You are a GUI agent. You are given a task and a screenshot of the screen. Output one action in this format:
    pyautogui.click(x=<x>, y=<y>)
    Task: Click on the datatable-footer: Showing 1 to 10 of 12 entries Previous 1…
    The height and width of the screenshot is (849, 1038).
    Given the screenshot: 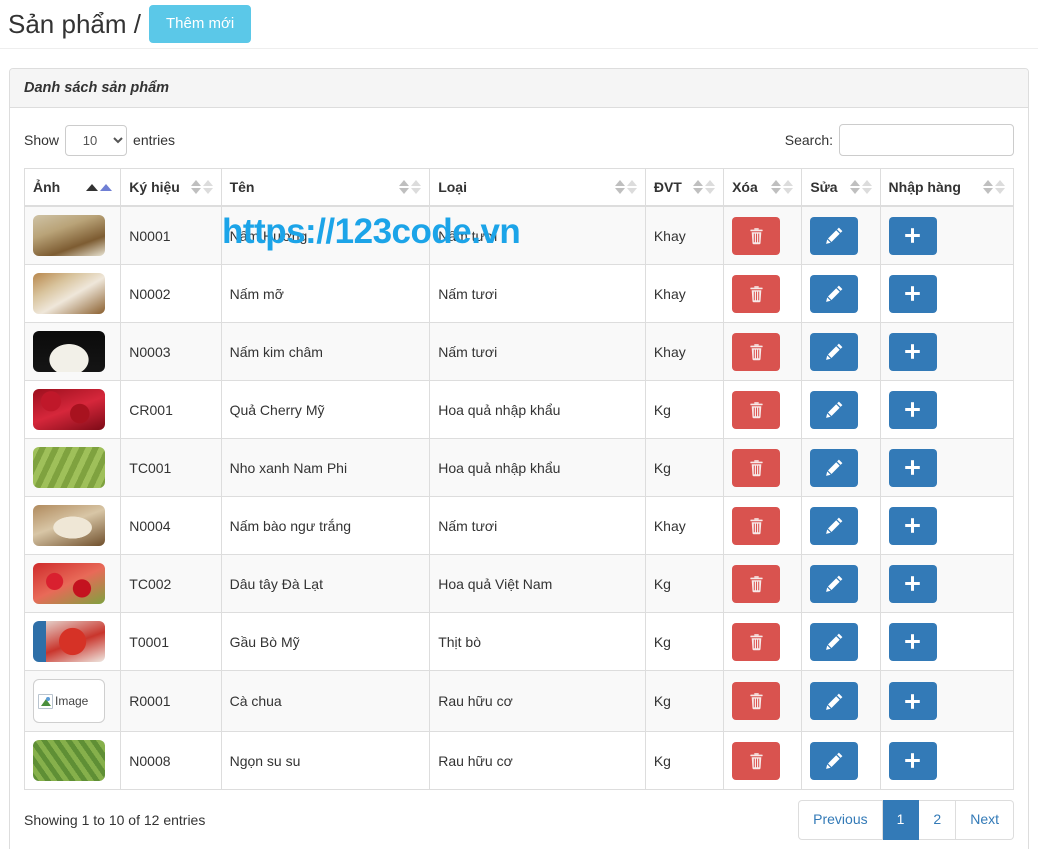 What is the action you would take?
    pyautogui.click(x=519, y=821)
    